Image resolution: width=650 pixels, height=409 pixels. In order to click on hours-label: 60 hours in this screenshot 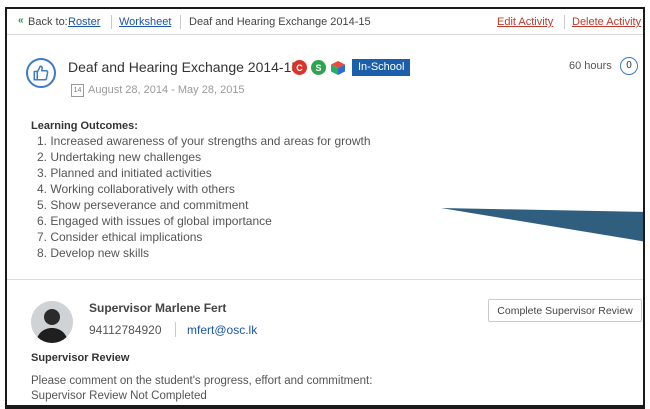, I will do `click(590, 66)`.